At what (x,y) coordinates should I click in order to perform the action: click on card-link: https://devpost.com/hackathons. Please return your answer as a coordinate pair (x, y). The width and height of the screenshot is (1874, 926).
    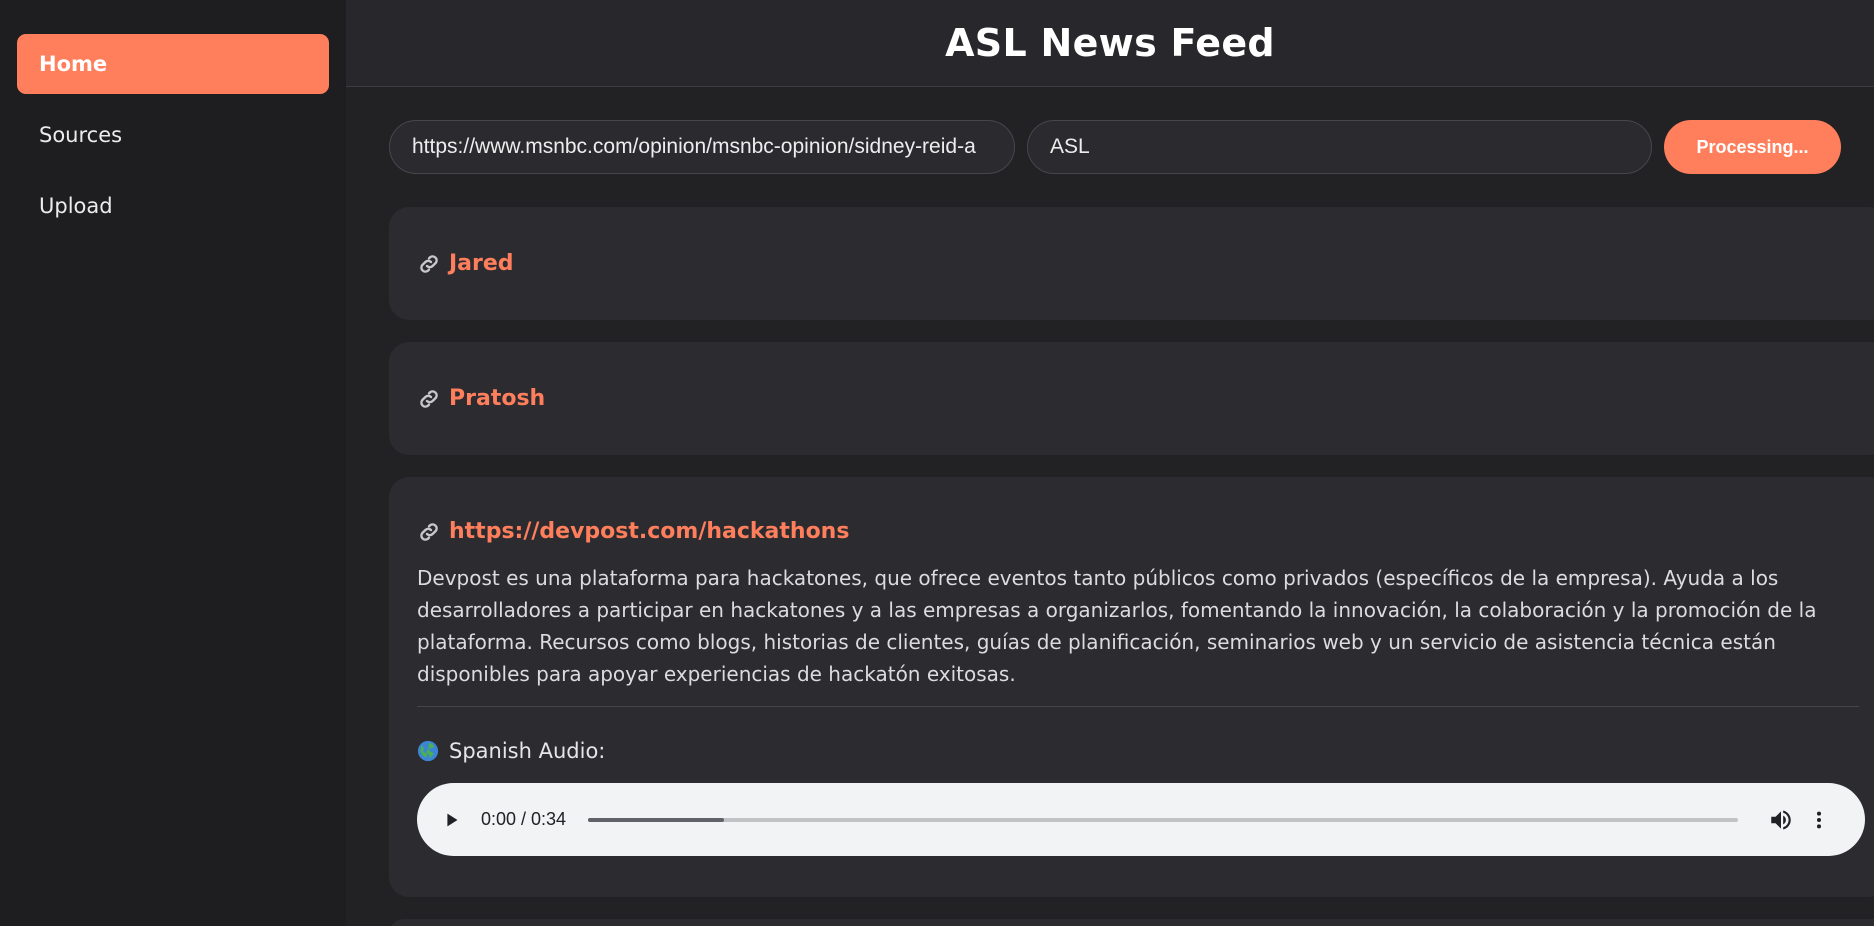
    Looking at the image, I should click on (649, 531).